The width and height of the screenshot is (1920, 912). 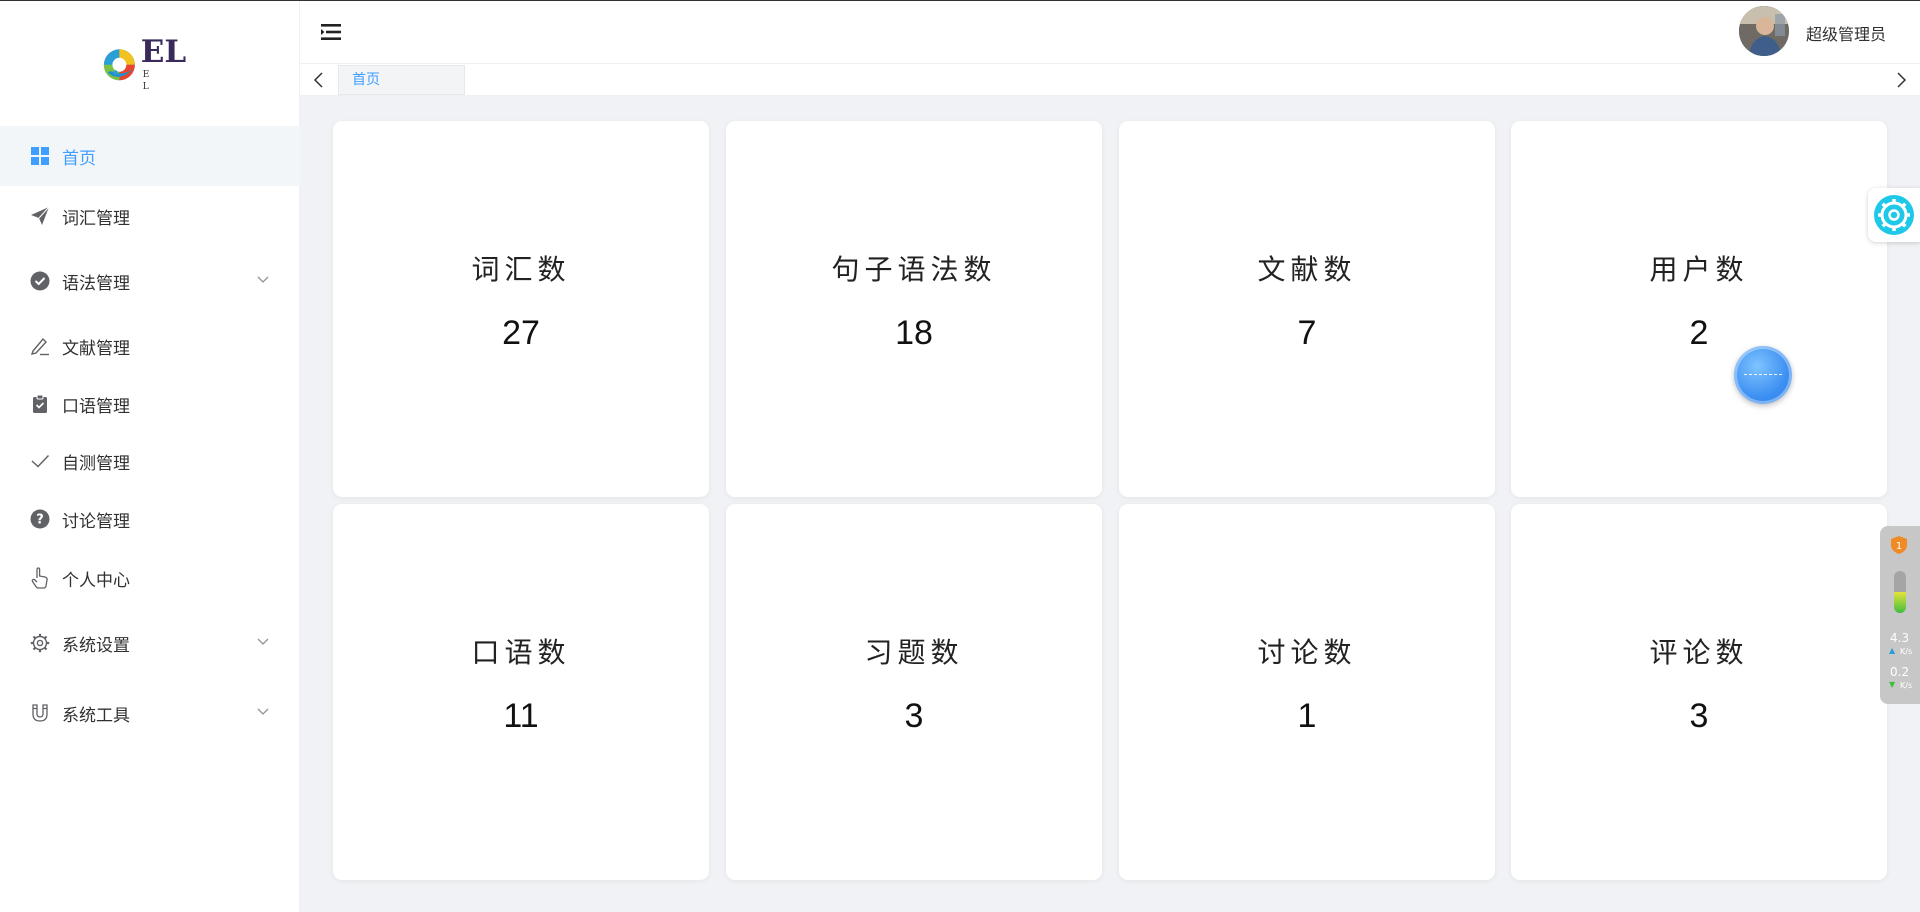 What do you see at coordinates (914, 309) in the screenshot?
I see `stat-card-sentence-grammar: 句子语法数 18` at bounding box center [914, 309].